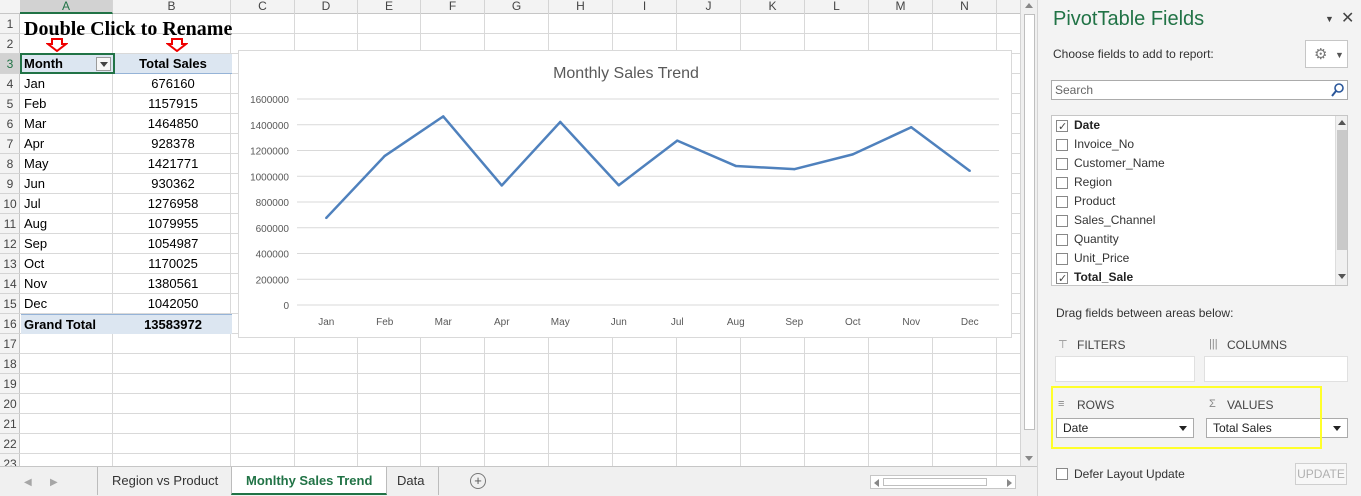 The height and width of the screenshot is (496, 1361). Describe the element at coordinates (389, 7) in the screenshot. I see `column-header: E` at that location.